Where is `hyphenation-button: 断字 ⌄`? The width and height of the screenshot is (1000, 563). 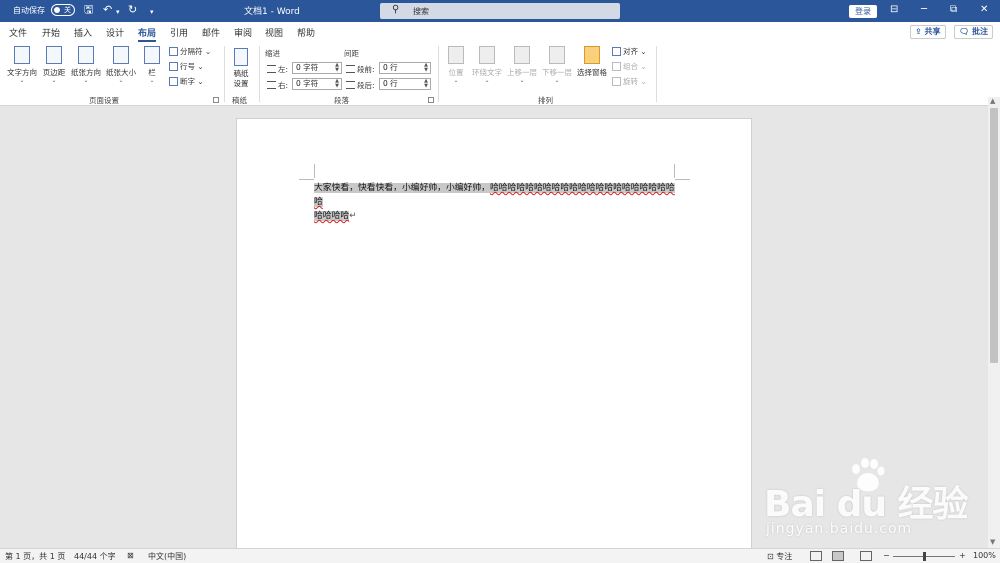 hyphenation-button: 断字 ⌄ is located at coordinates (186, 81).